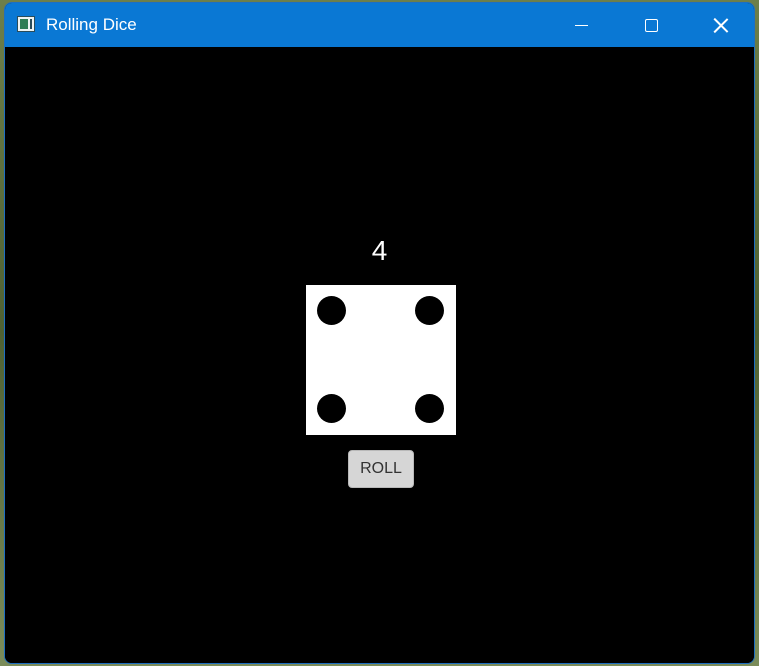 This screenshot has height=666, width=759. I want to click on close-icon, so click(721, 25).